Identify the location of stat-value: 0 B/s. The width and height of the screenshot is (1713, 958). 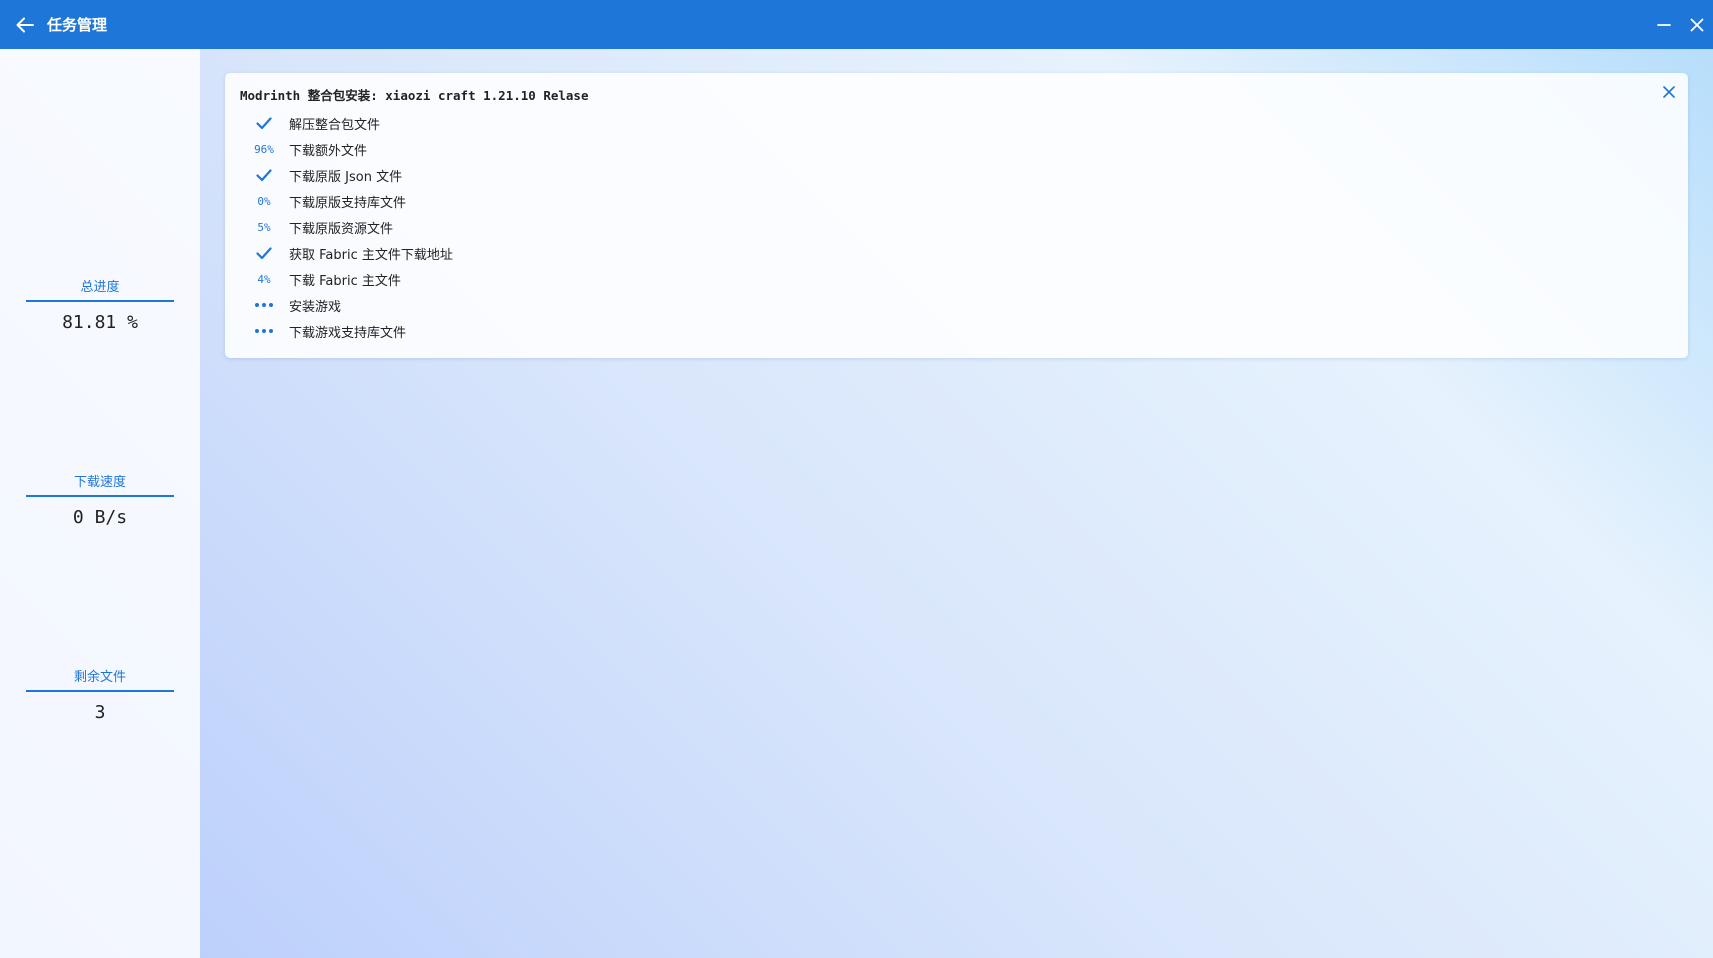
(100, 517).